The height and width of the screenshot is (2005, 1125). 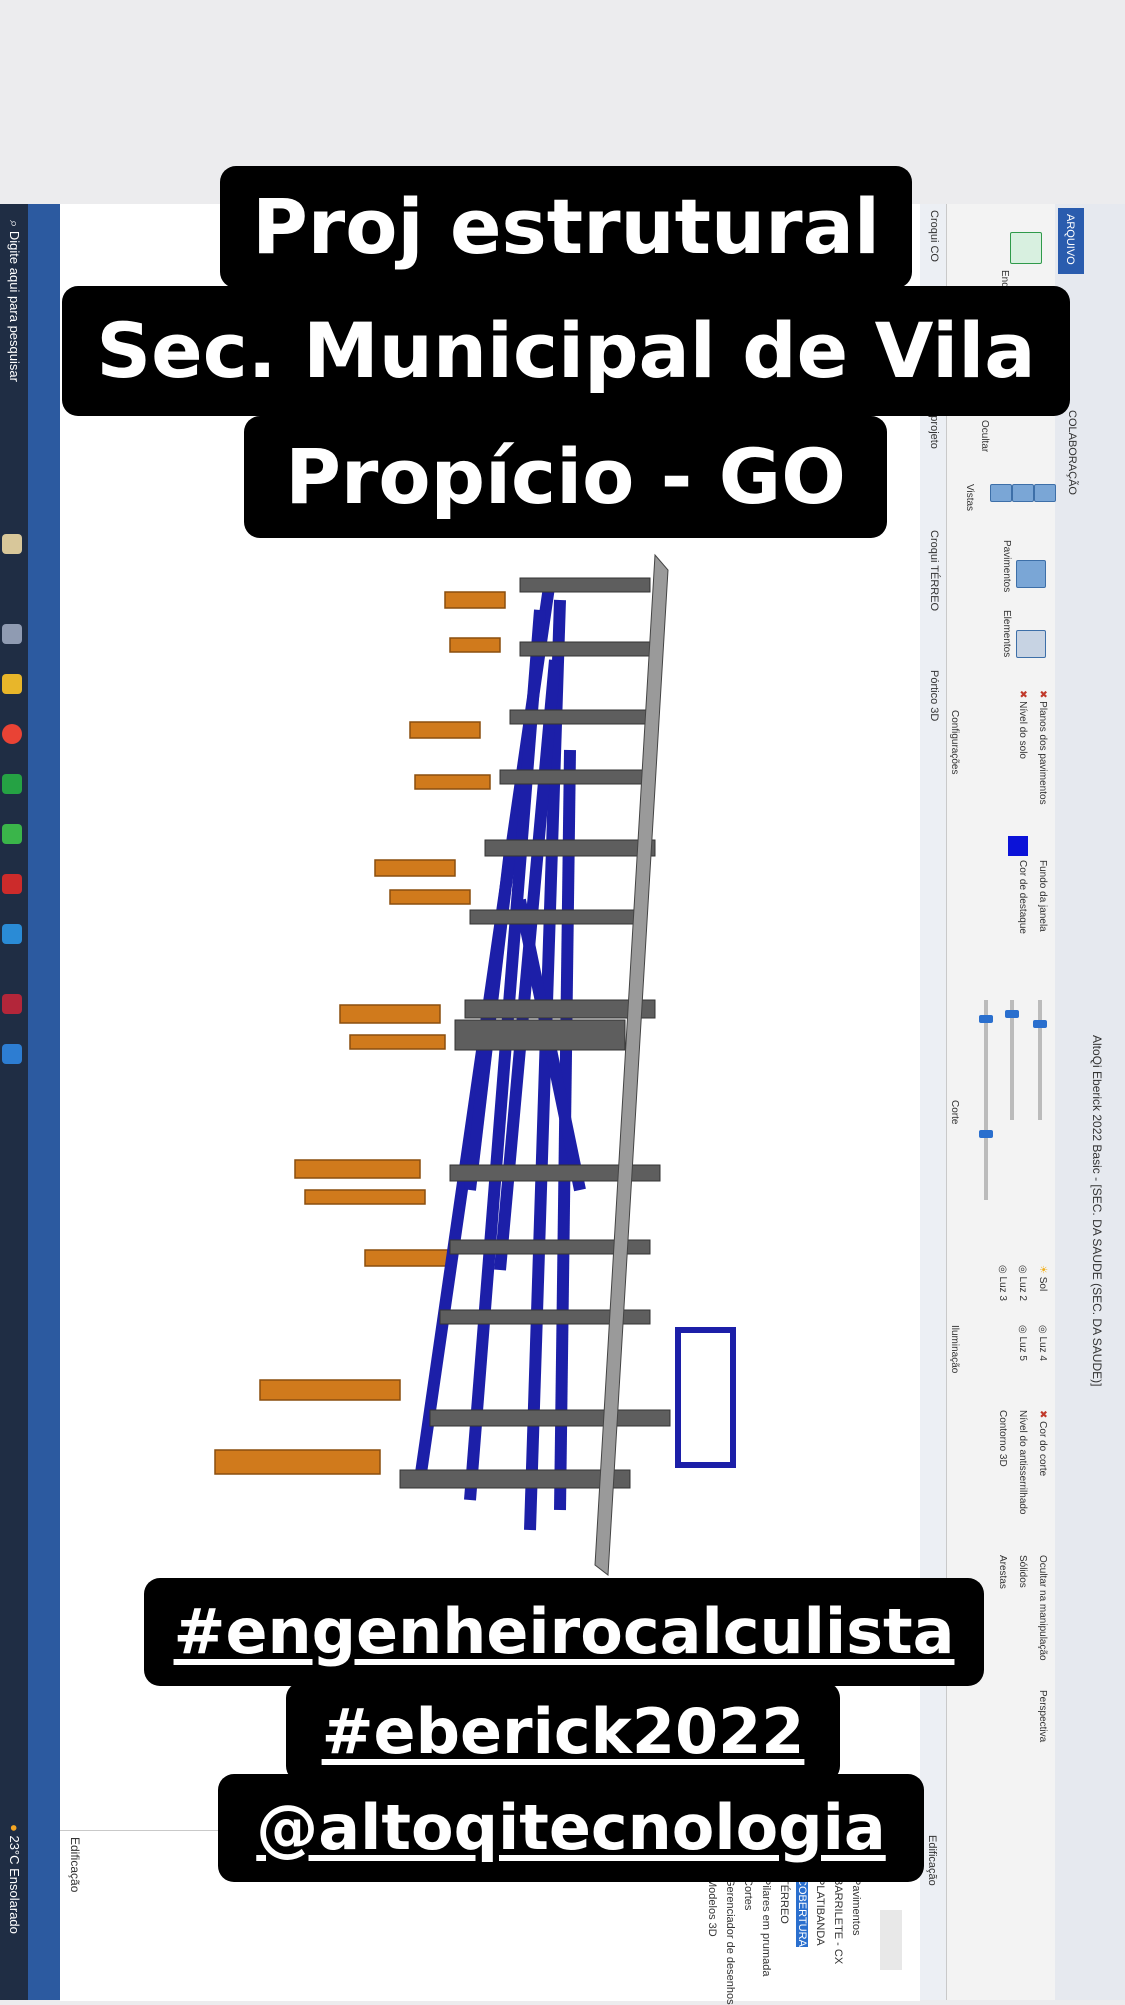 What do you see at coordinates (12, 734) in the screenshot?
I see `chrome-icon` at bounding box center [12, 734].